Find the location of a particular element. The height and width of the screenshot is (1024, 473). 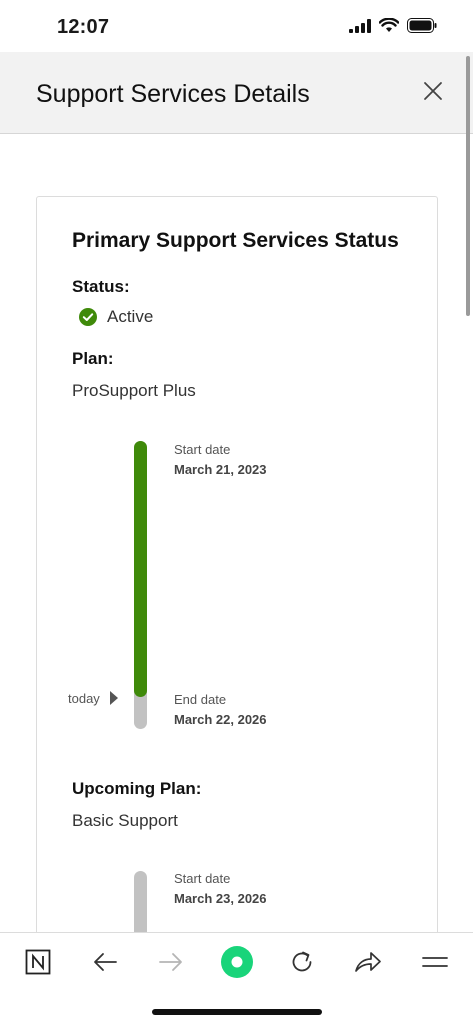

home-dot-icon is located at coordinates (237, 962).